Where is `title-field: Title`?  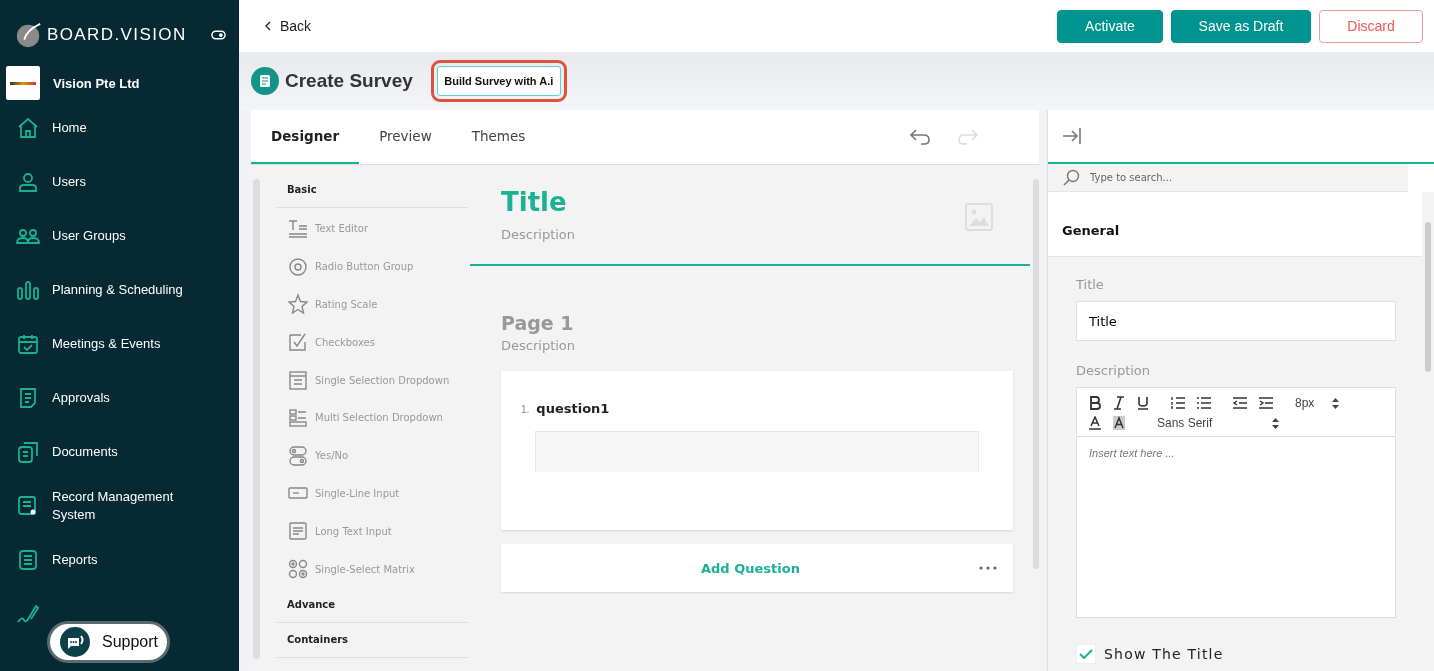 title-field: Title is located at coordinates (1236, 321).